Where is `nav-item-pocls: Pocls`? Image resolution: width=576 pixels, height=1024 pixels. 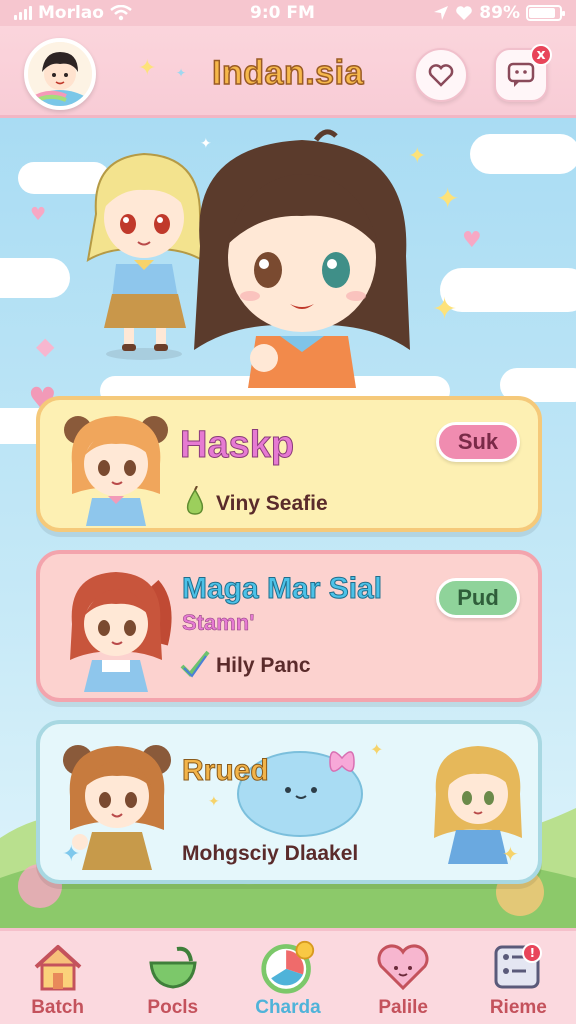
nav-item-pocls: Pocls is located at coordinates (173, 977).